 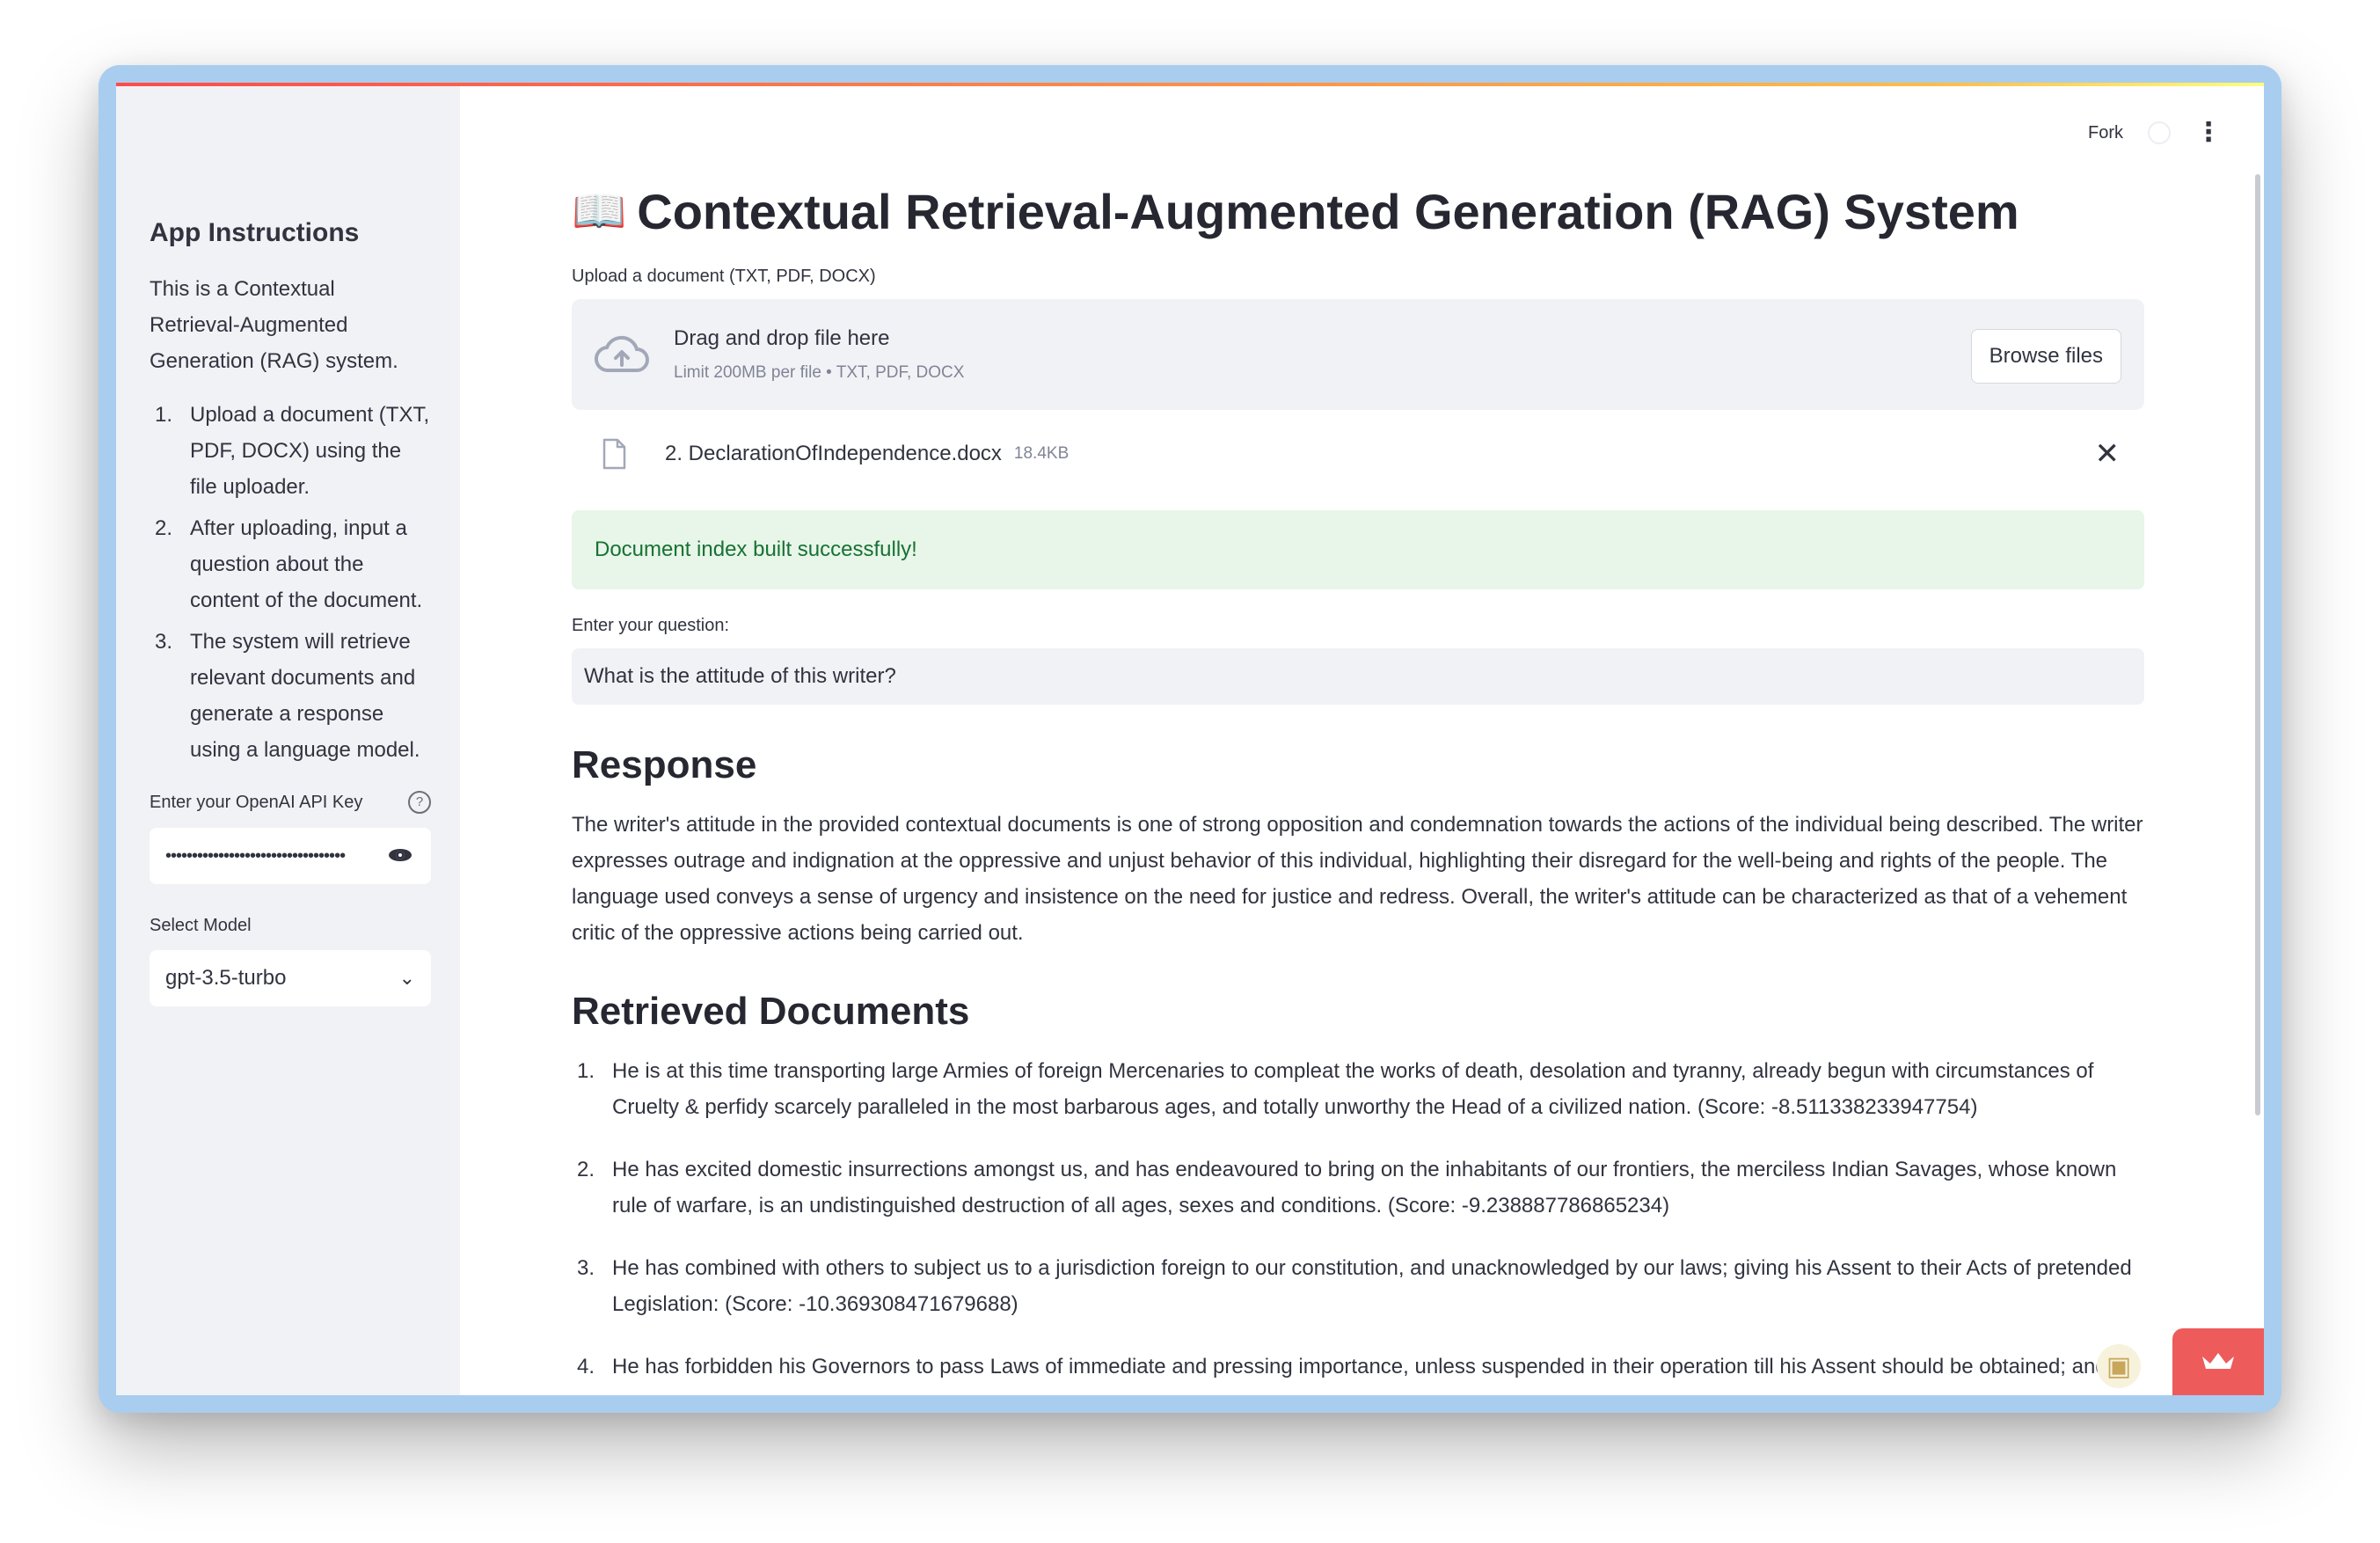 I want to click on browse-files-button: Browse files, so click(x=2045, y=356).